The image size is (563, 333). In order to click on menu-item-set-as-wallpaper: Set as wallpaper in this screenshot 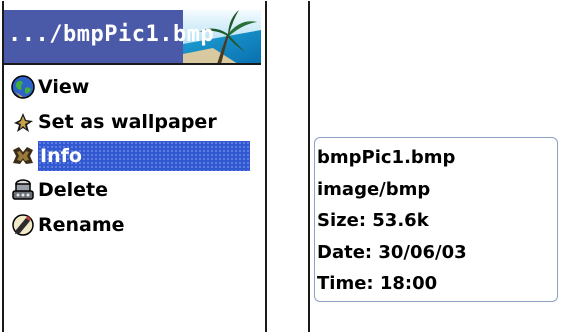, I will do `click(133, 122)`.